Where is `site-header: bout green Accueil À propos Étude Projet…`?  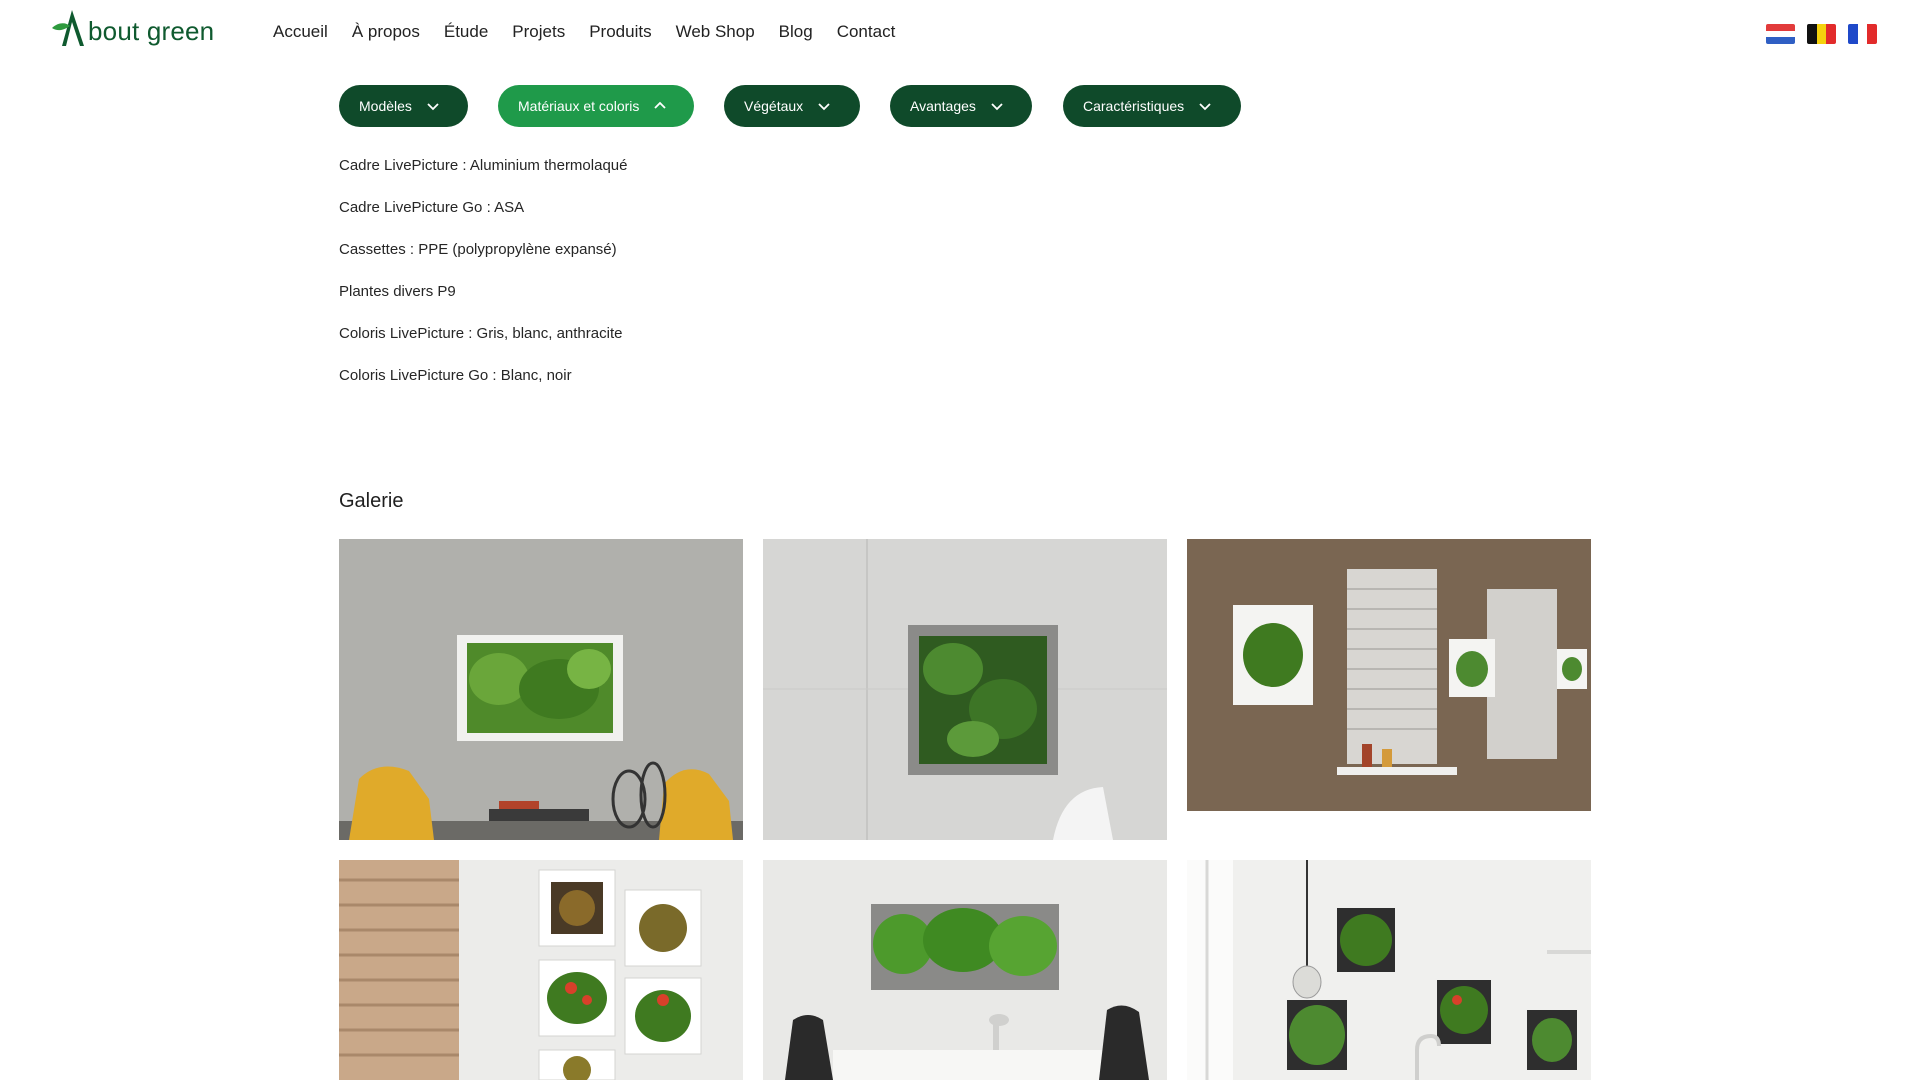 site-header: bout green Accueil À propos Étude Projet… is located at coordinates (960, 35).